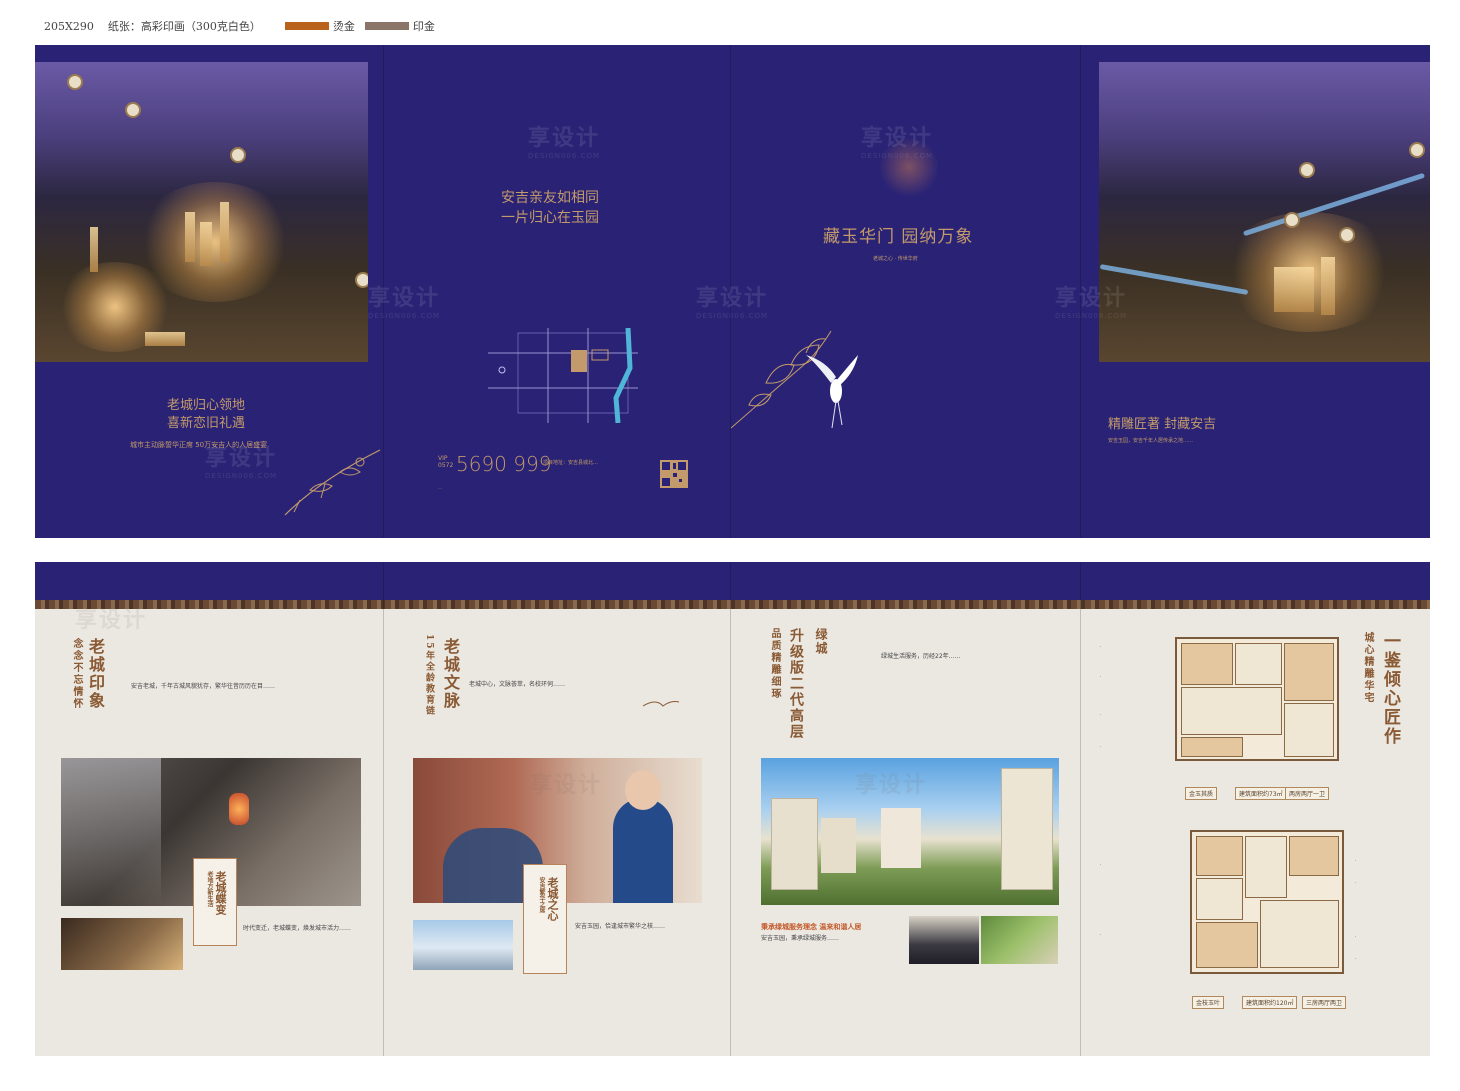 The width and height of the screenshot is (1460, 1091). I want to click on plan-b-name: 金枝玉叶, so click(1208, 1002).